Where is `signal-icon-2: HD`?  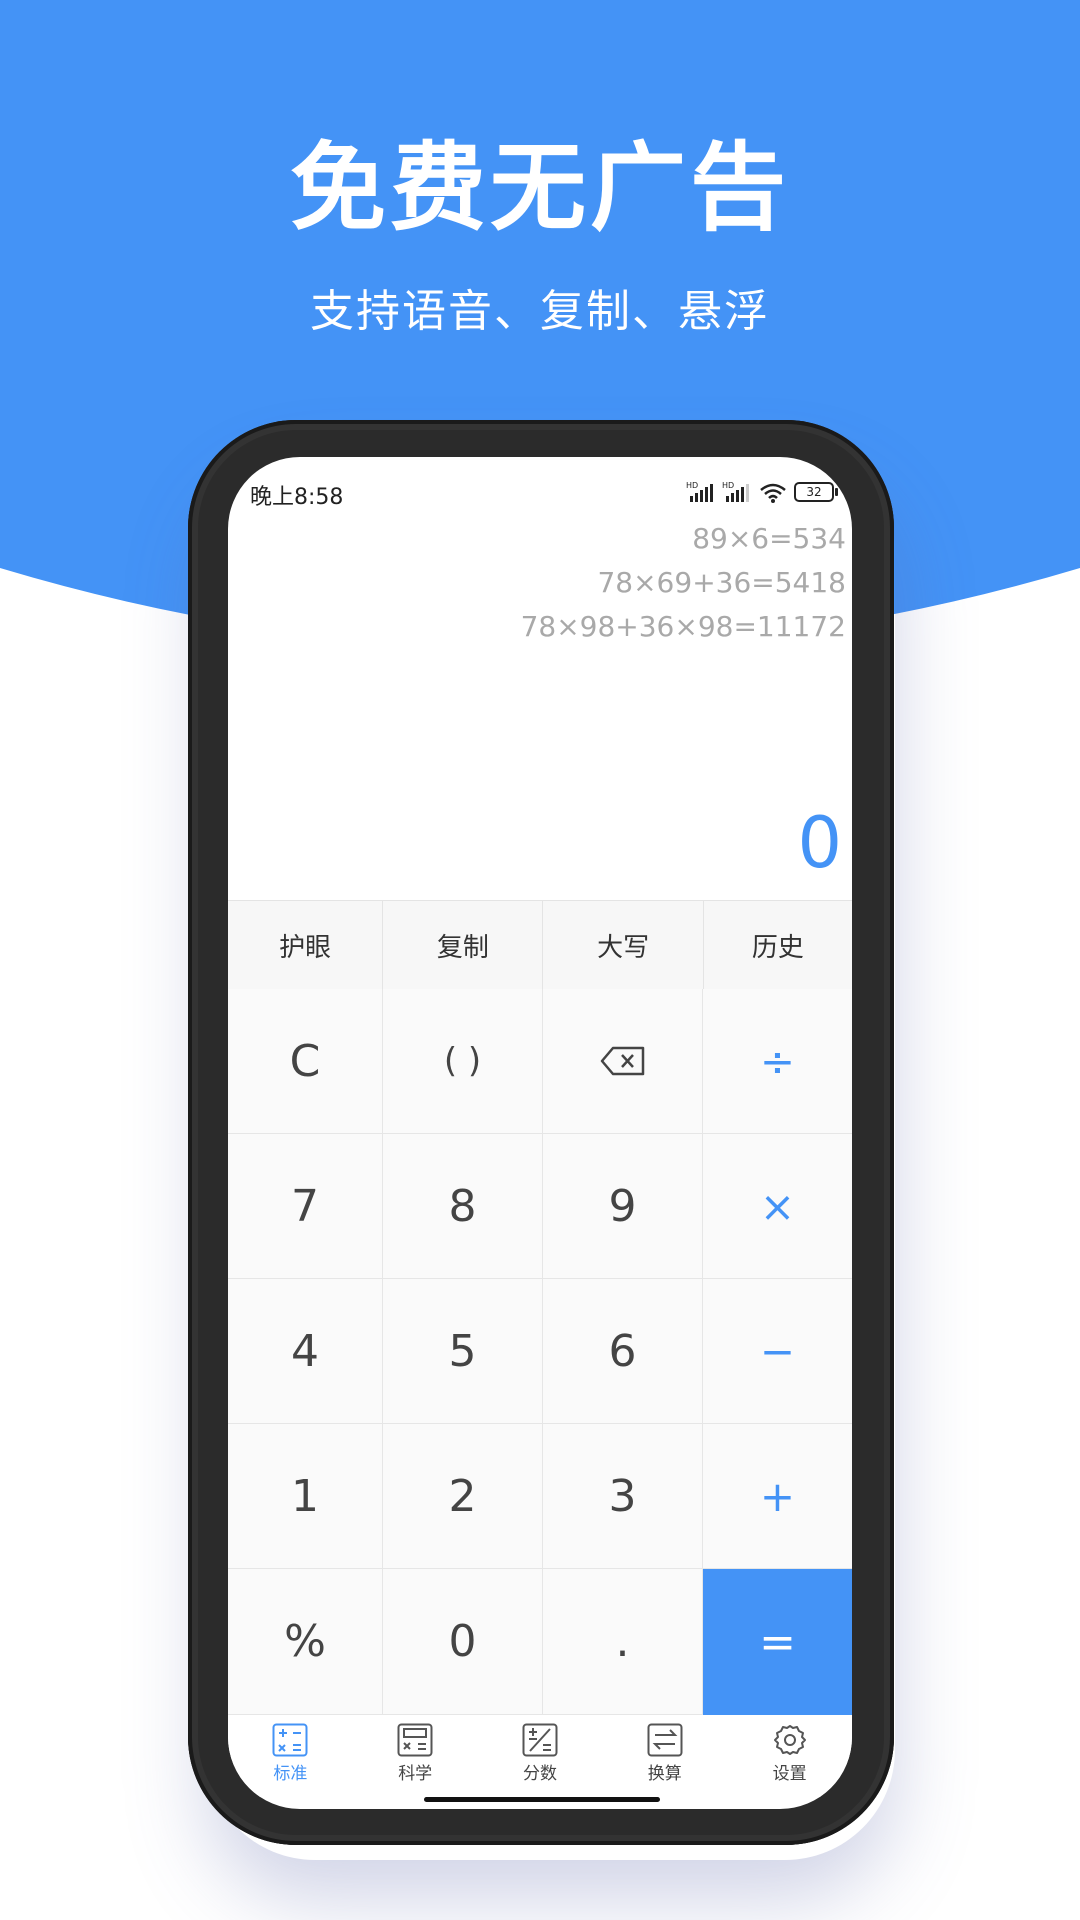
signal-icon-2: HD is located at coordinates (735, 491).